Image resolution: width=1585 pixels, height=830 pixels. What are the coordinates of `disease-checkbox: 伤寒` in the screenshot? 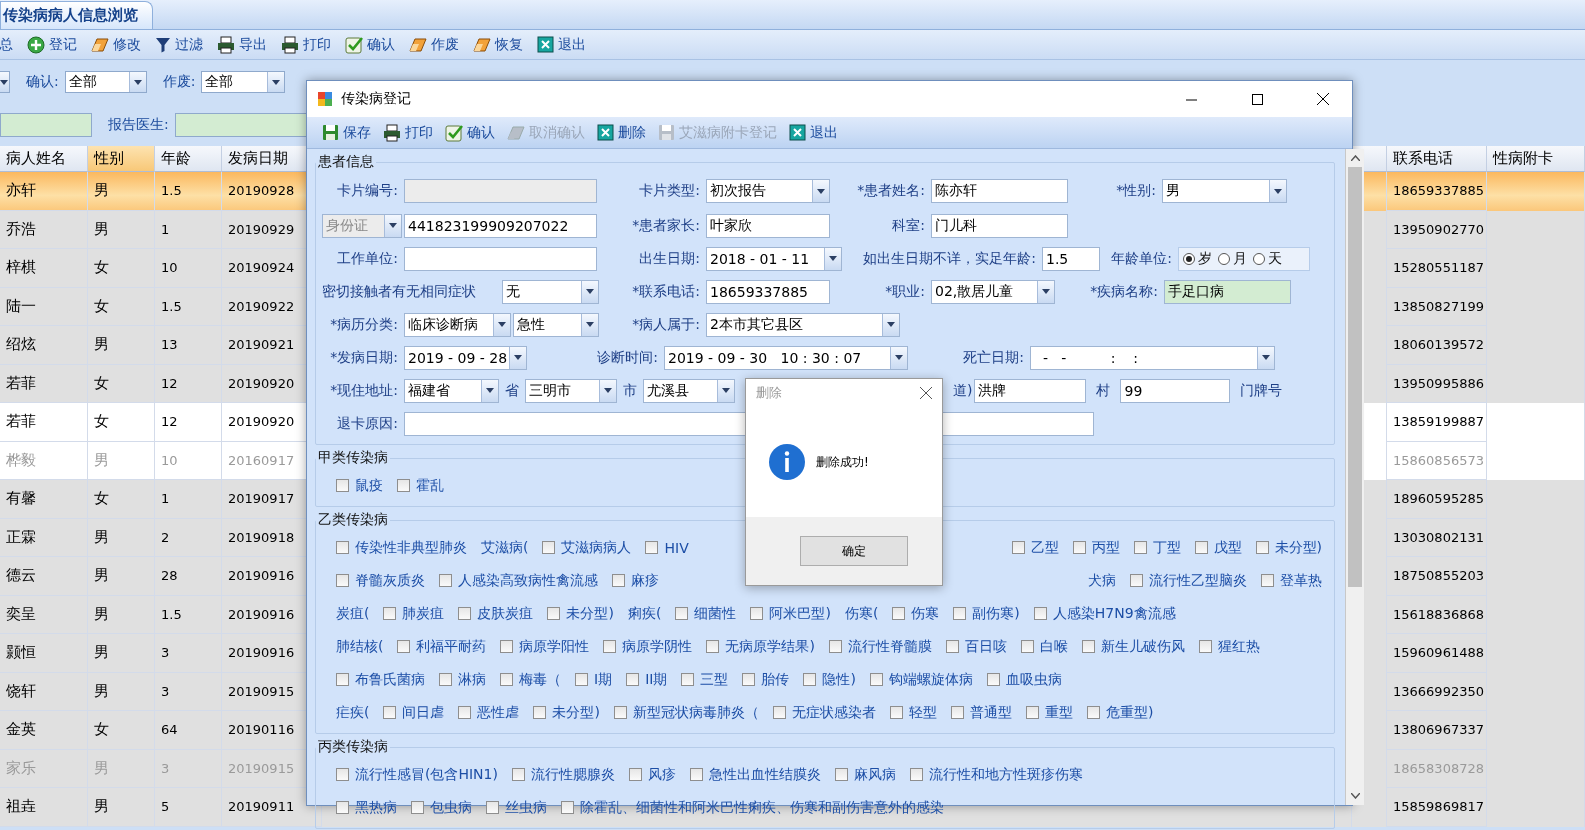 It's located at (916, 613).